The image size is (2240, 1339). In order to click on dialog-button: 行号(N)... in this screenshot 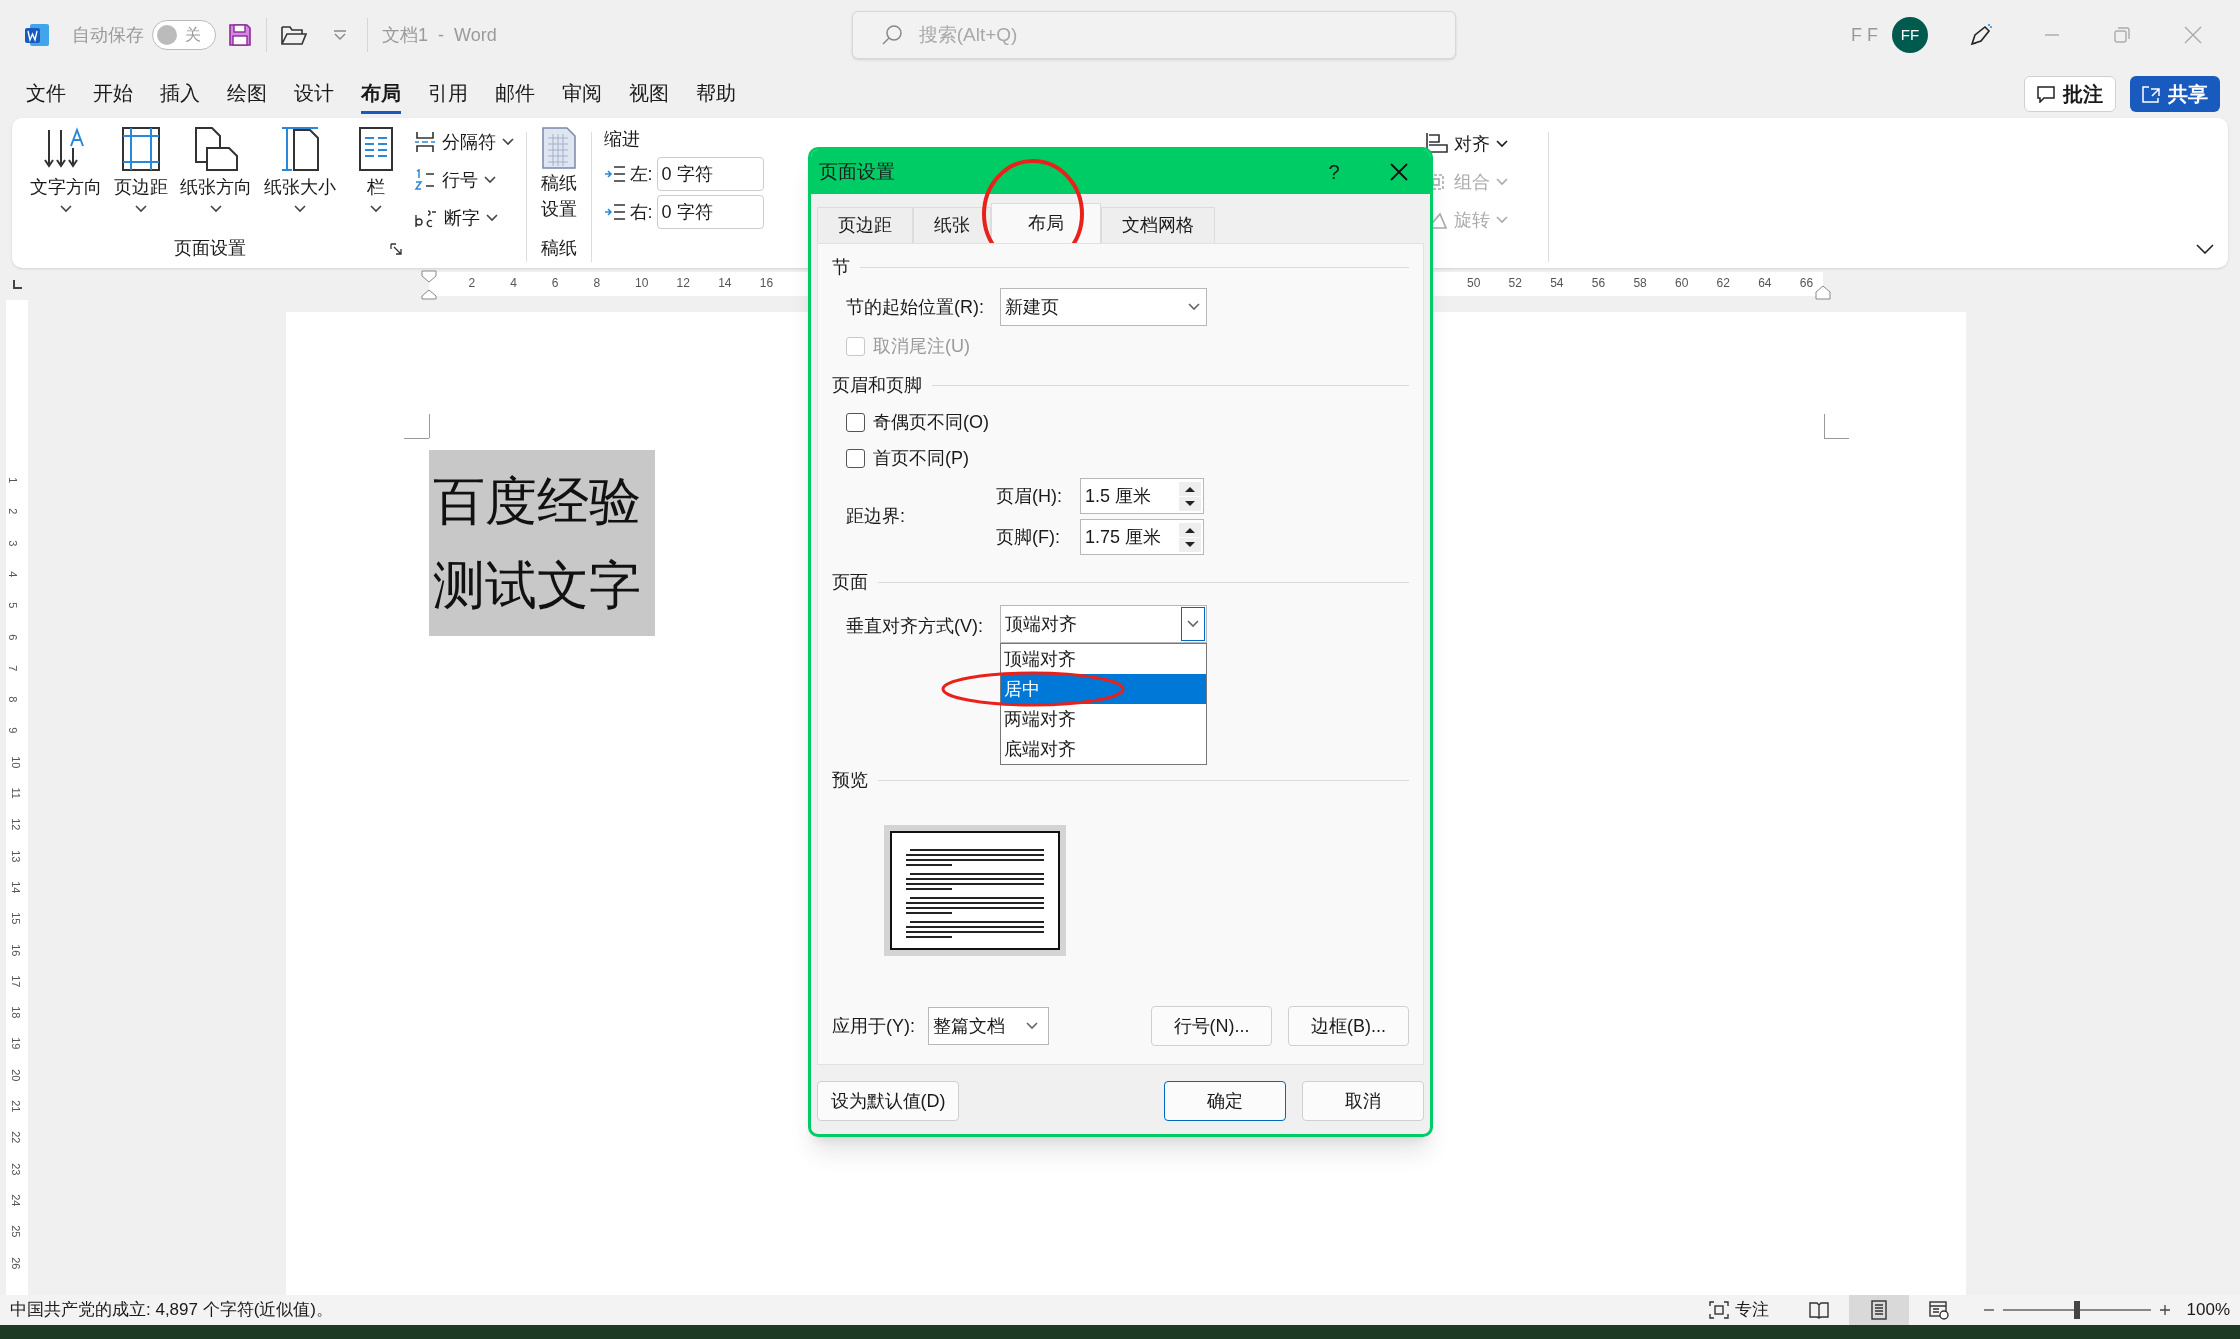, I will do `click(1211, 1026)`.